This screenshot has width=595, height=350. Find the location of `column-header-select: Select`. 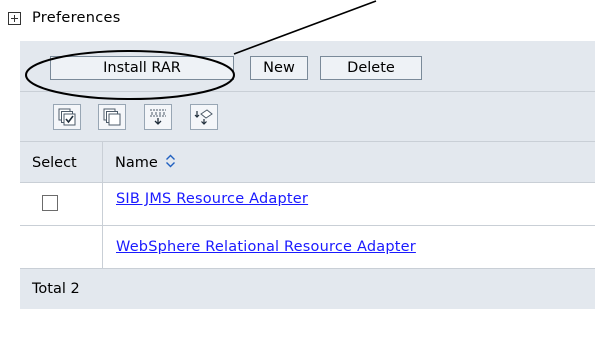

column-header-select: Select is located at coordinates (54, 162).